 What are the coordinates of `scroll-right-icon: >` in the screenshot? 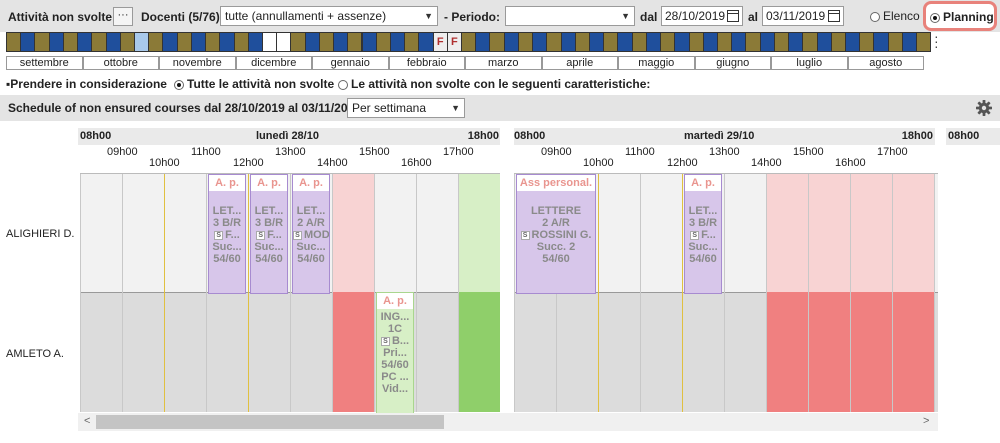 It's located at (926, 421).